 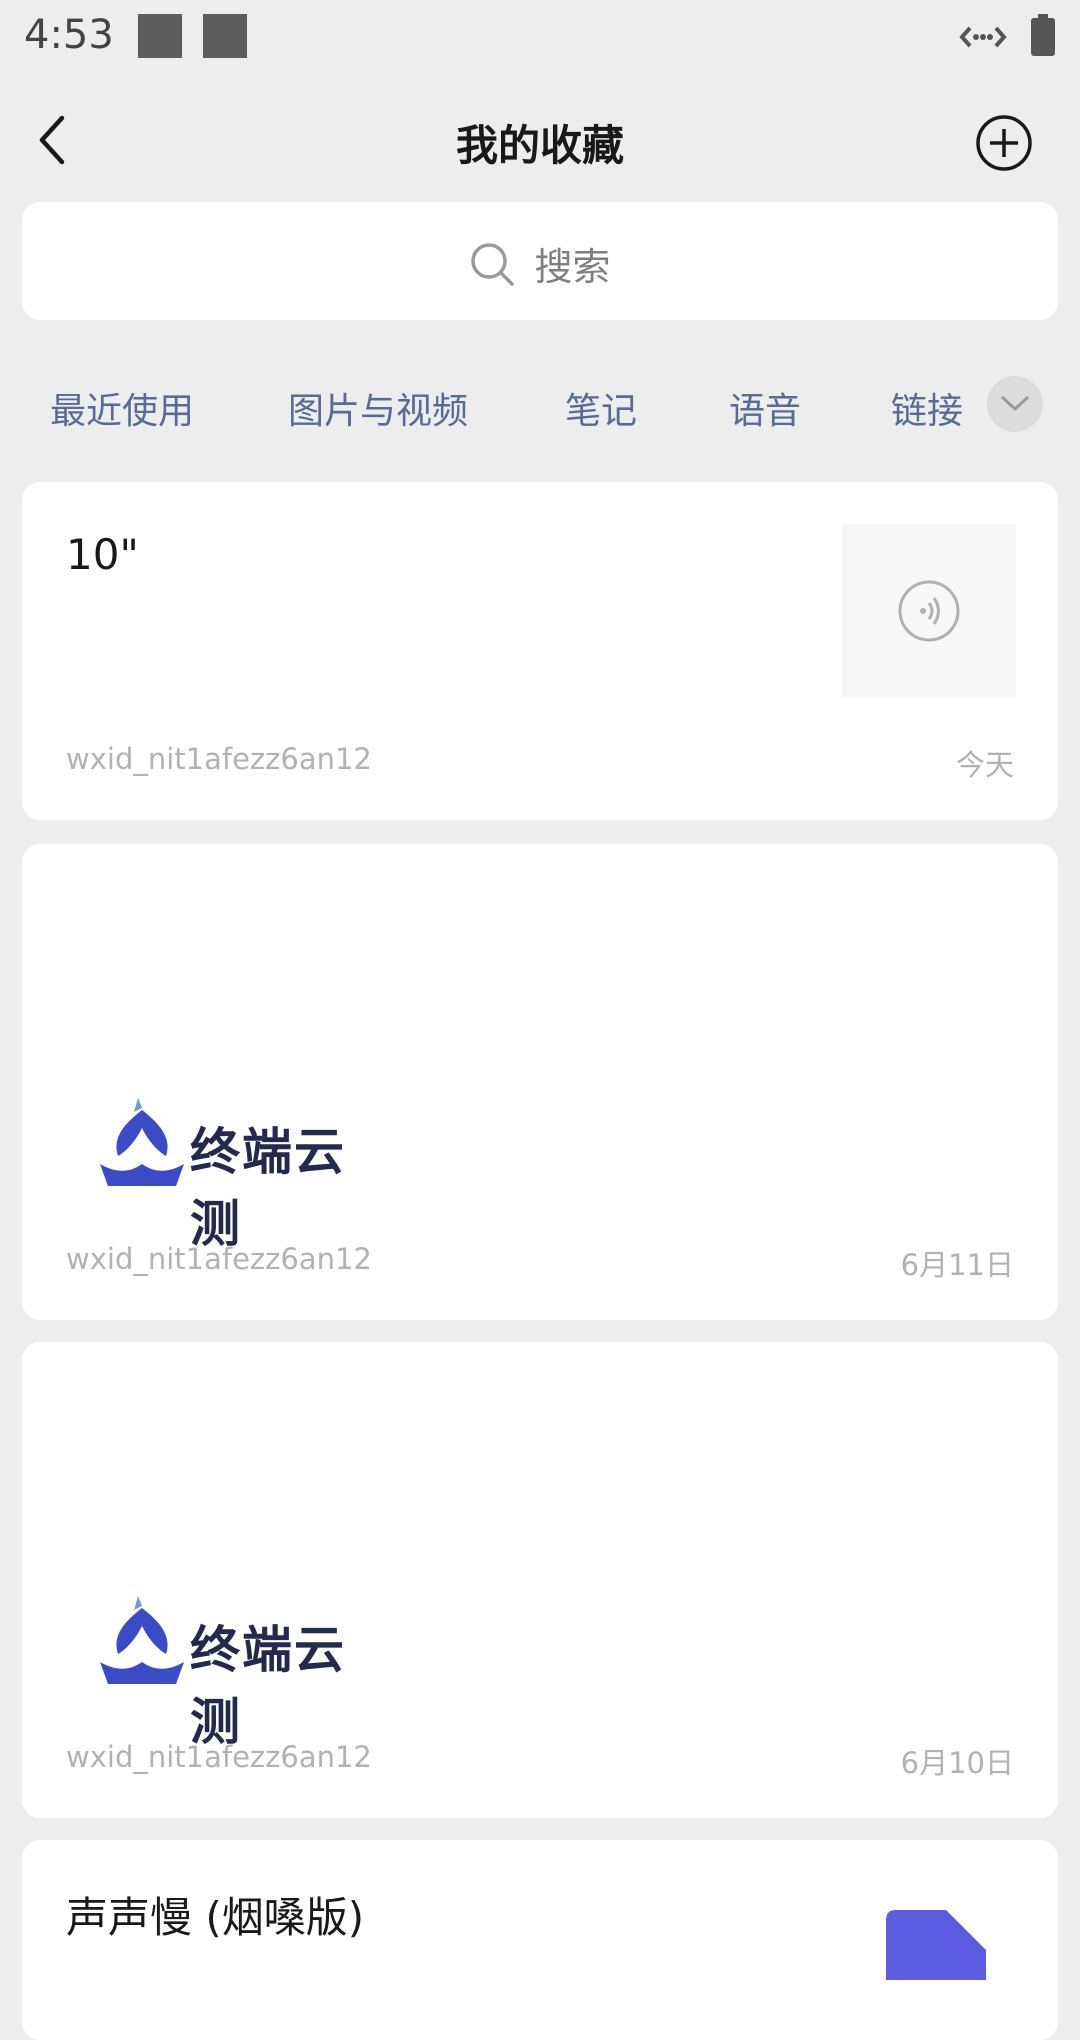 I want to click on search-icon, so click(x=493, y=264).